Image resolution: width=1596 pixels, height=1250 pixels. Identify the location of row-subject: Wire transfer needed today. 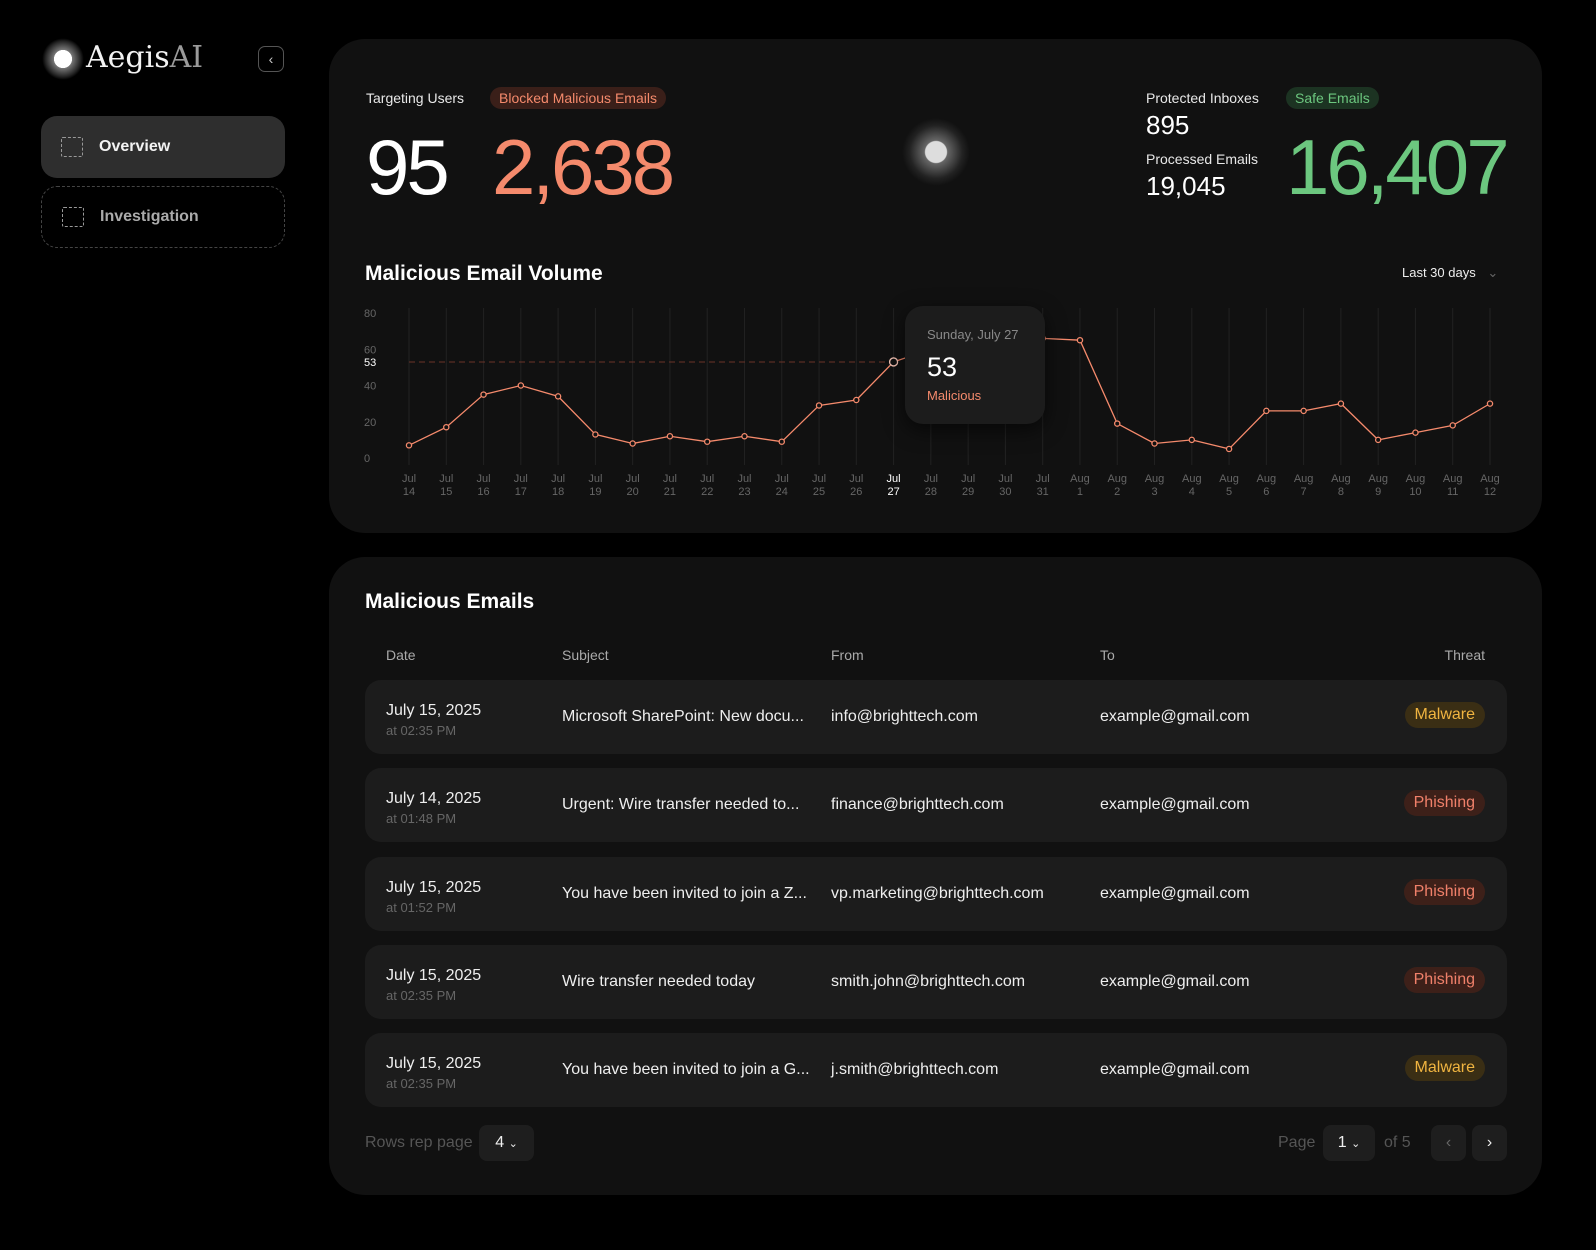
(658, 981).